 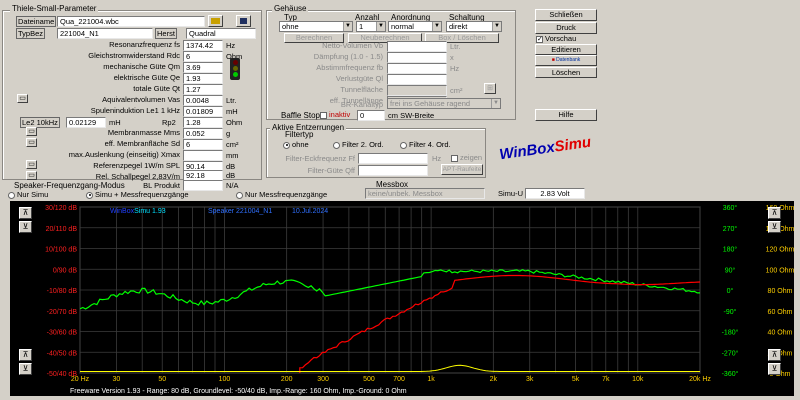 I want to click on fb-field, so click(x=417, y=68).